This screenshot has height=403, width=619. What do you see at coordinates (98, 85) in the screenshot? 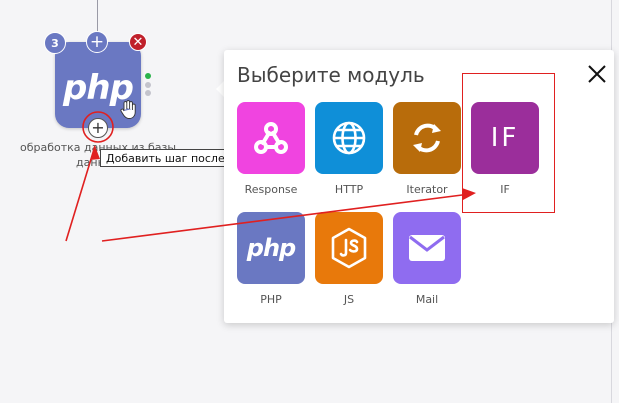
I see `php-node: php` at bounding box center [98, 85].